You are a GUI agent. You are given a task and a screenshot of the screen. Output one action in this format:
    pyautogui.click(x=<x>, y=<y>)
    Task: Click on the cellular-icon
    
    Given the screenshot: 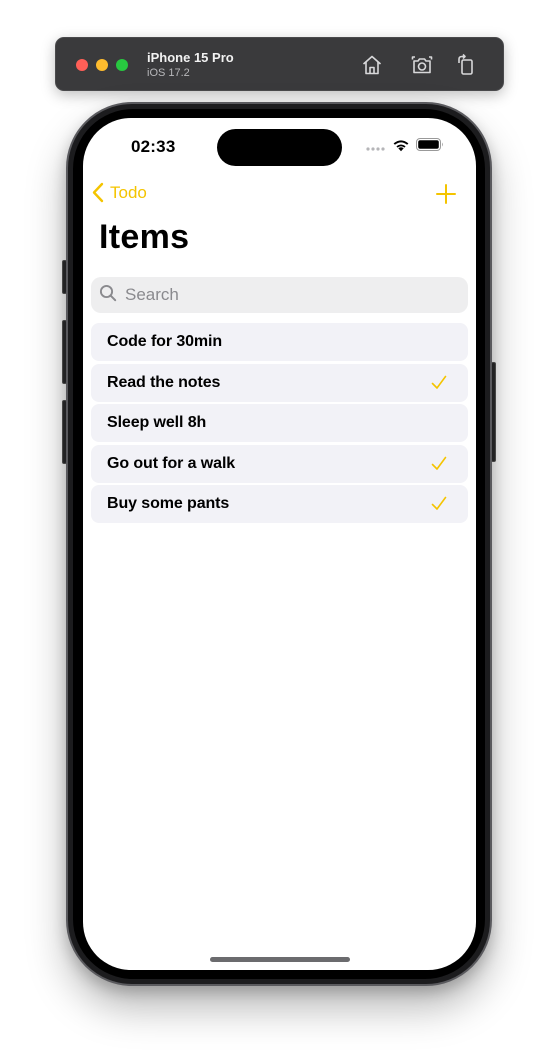 What is the action you would take?
    pyautogui.click(x=376, y=147)
    